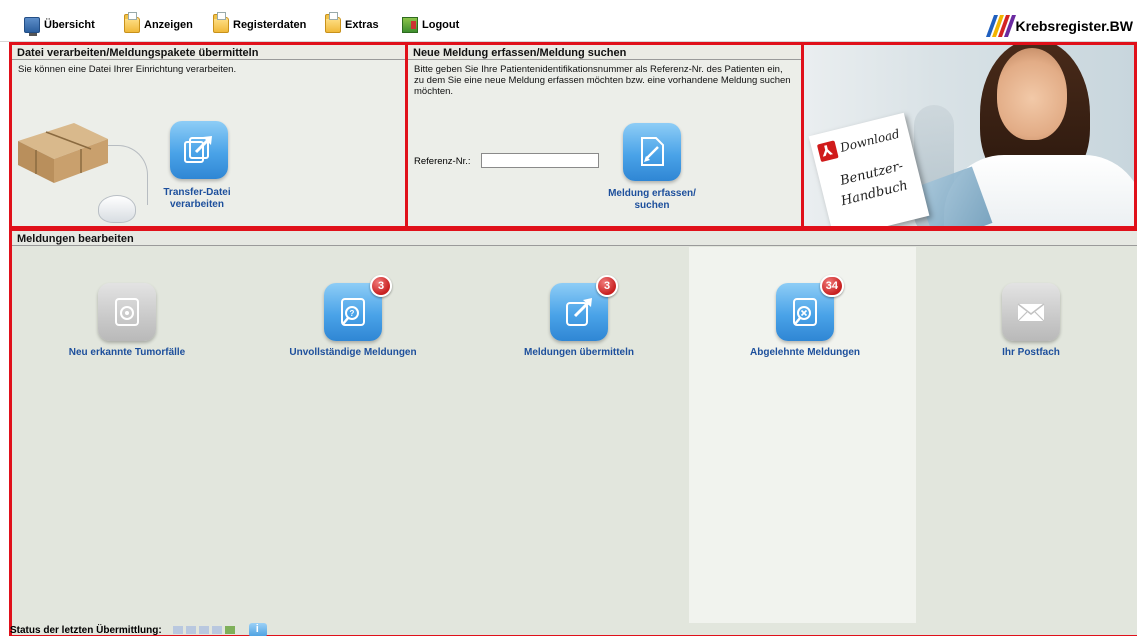  Describe the element at coordinates (353, 353) in the screenshot. I see `incomplete-reports-link: Unvollständige Meldungen` at that location.